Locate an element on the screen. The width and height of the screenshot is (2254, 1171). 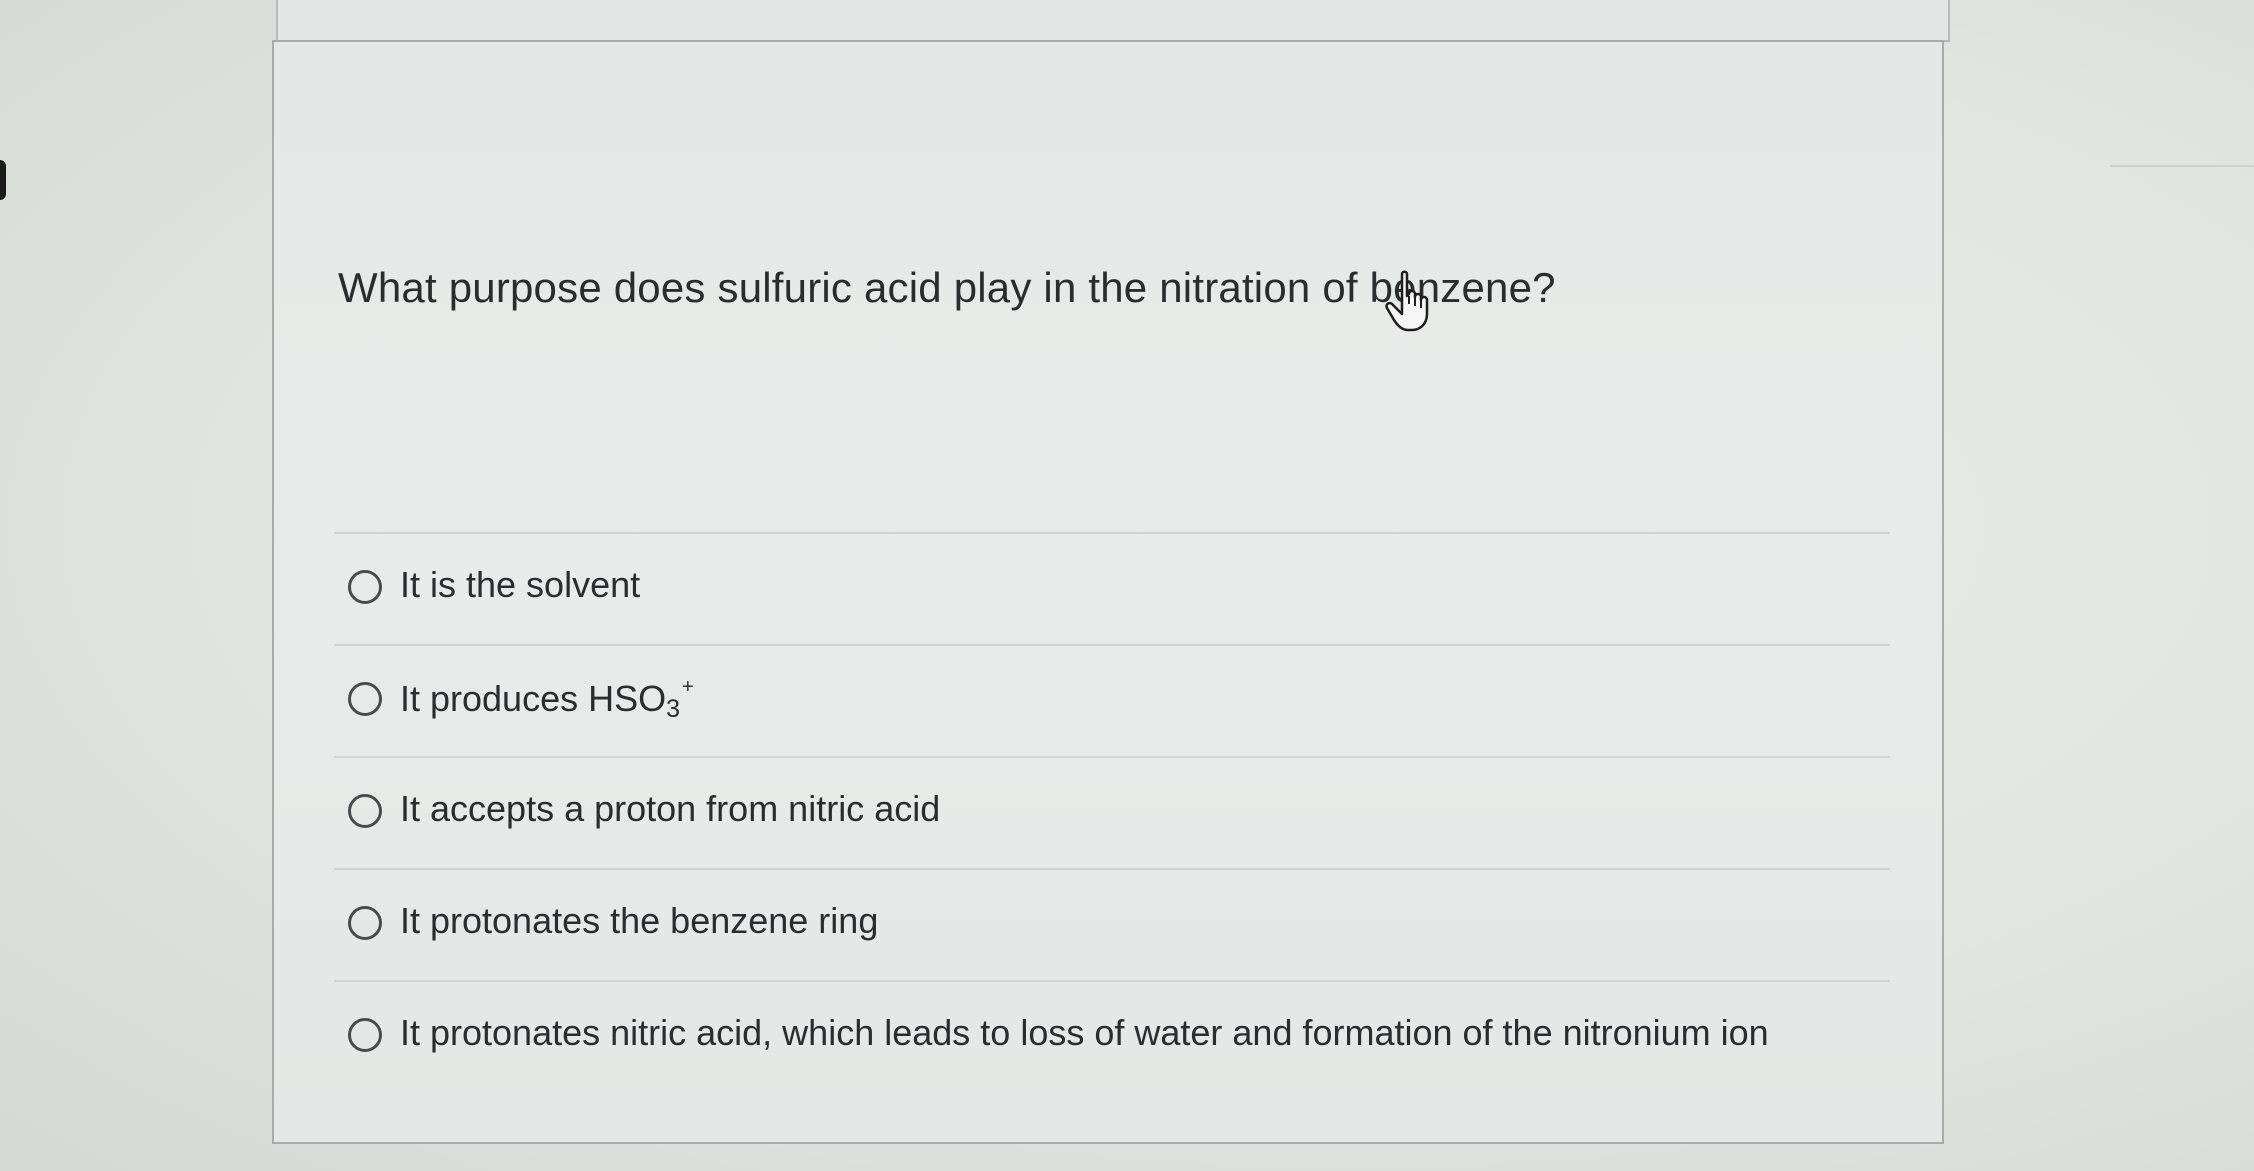
answer-option-label: It is the solvent is located at coordinates (520, 585).